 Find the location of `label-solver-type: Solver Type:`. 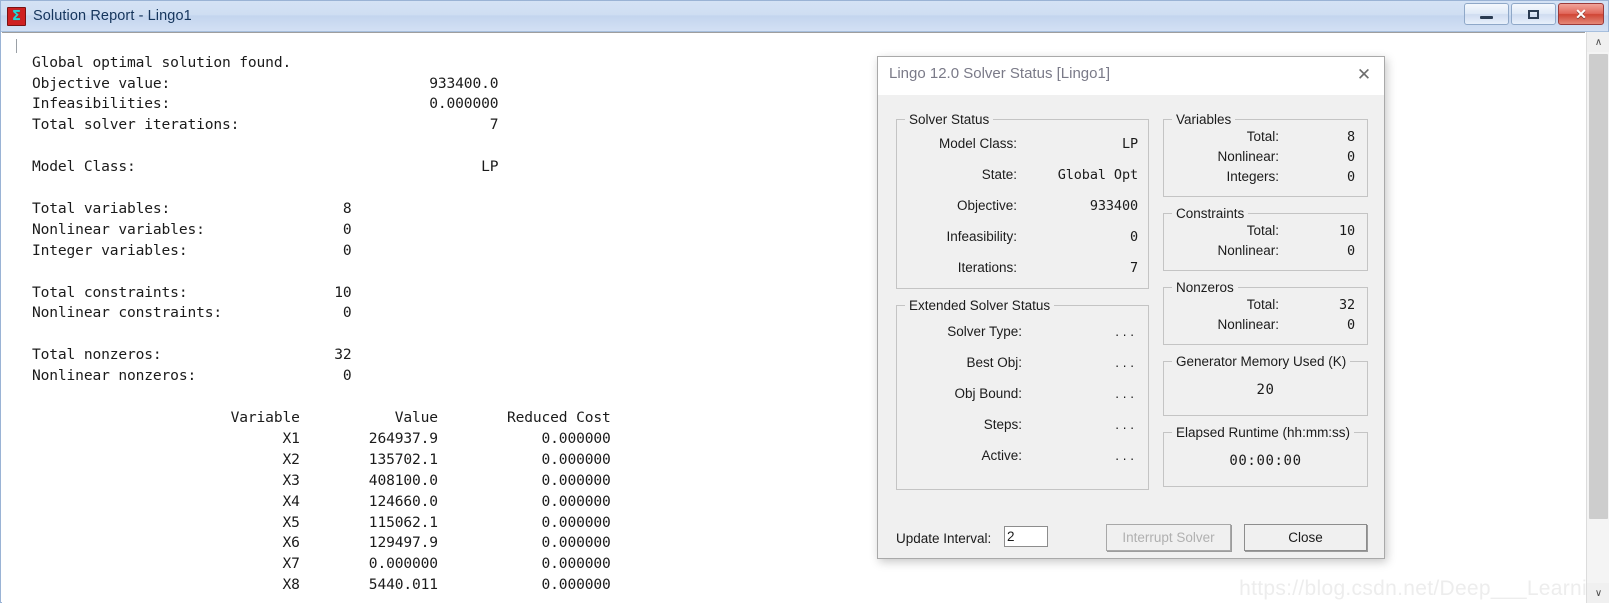

label-solver-type: Solver Type: is located at coordinates (984, 331).